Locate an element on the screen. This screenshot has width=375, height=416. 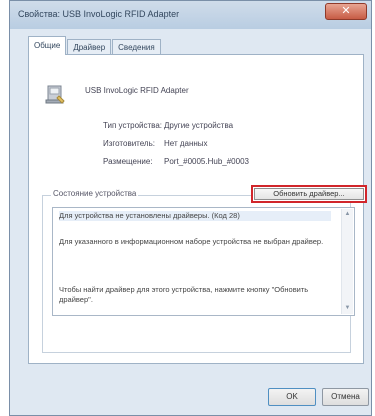
prop-label-manufacturer: Изготовитель: is located at coordinates (129, 143).